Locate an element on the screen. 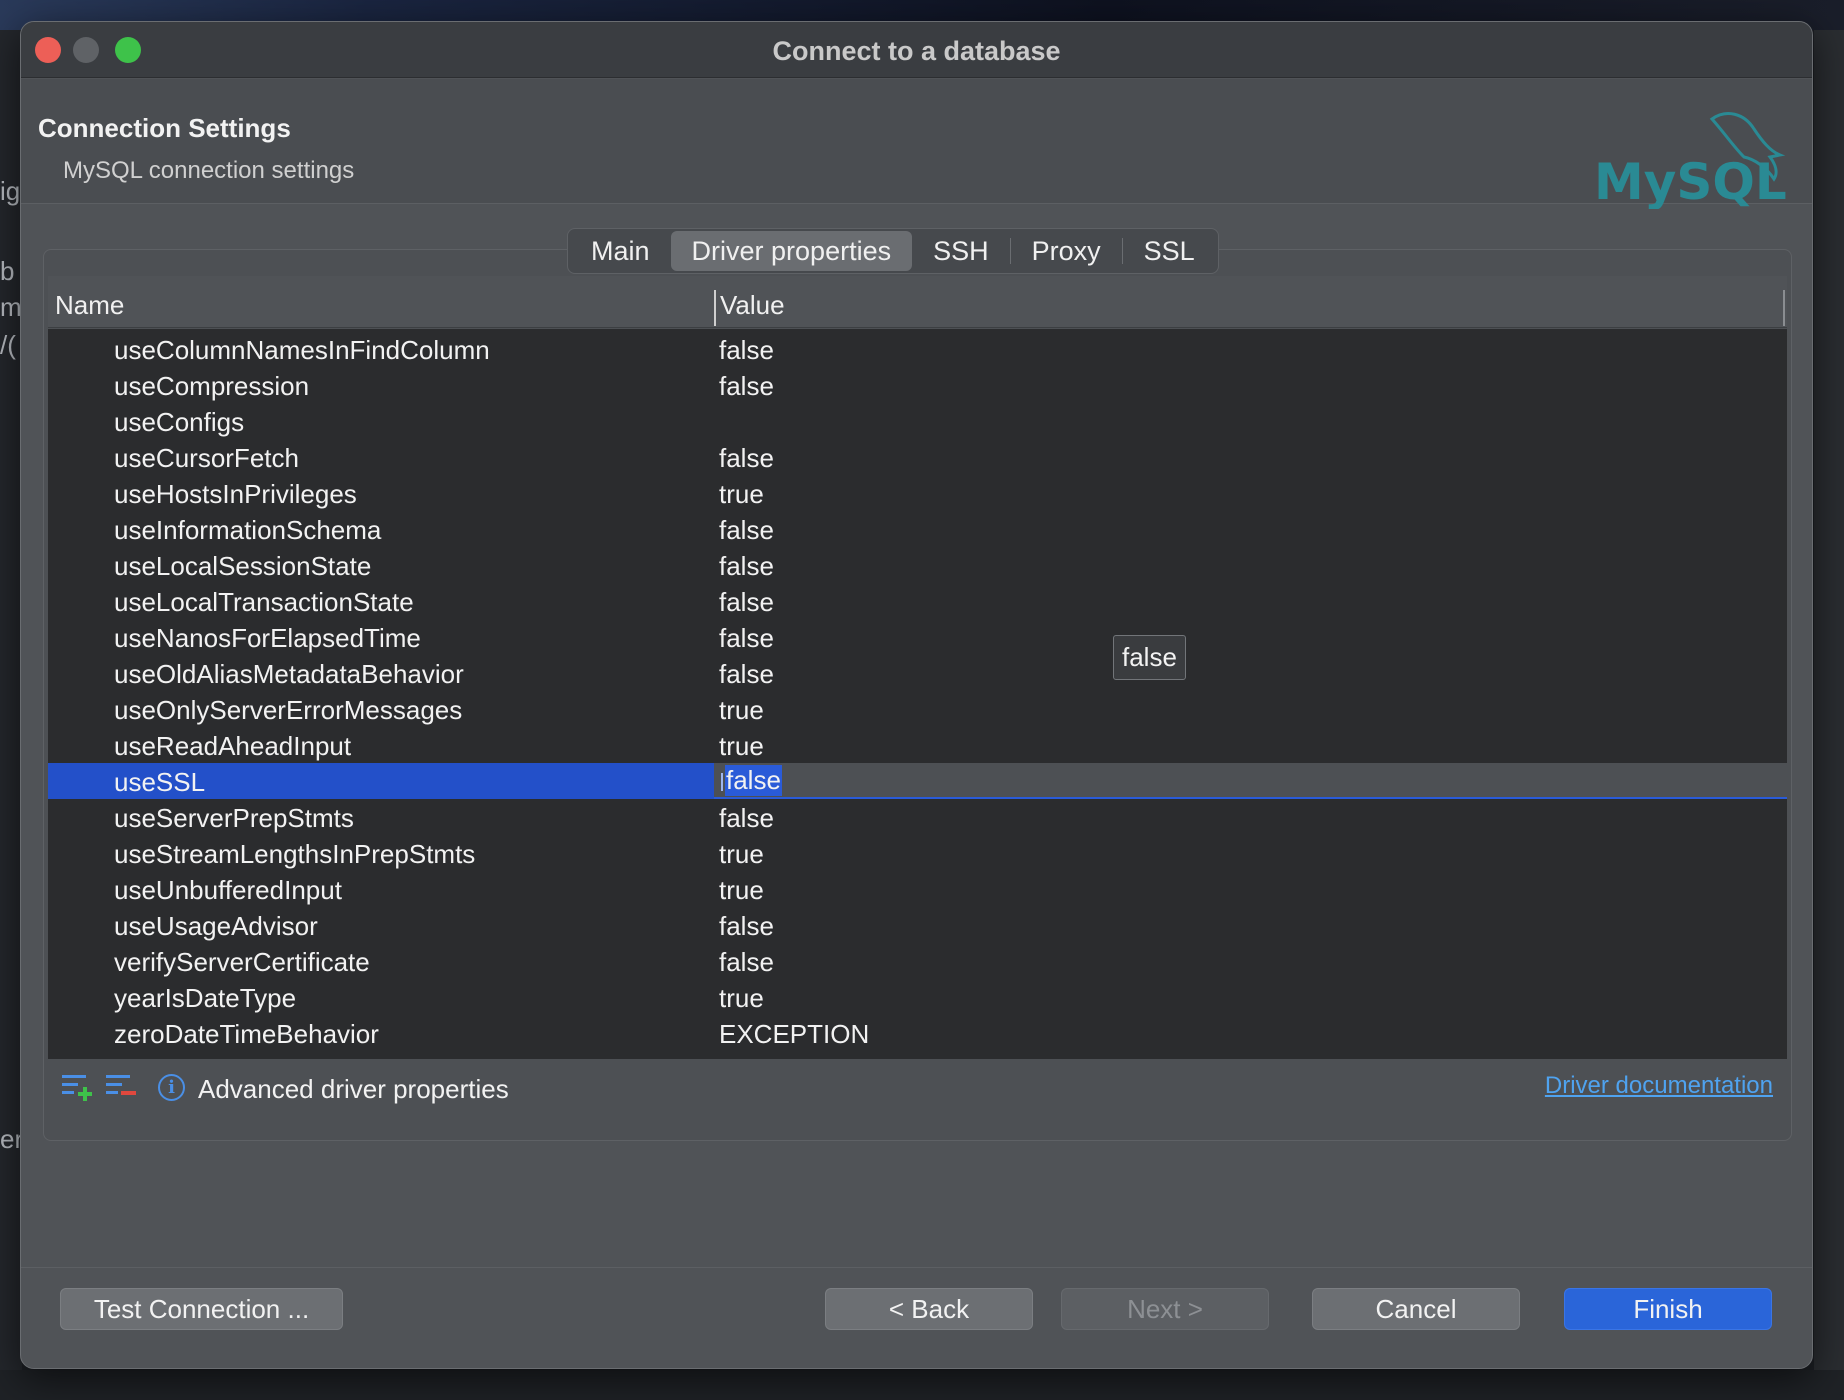 The width and height of the screenshot is (1844, 1400). property-row: useStreamLengthsInPrepStmts true is located at coordinates (917, 853).